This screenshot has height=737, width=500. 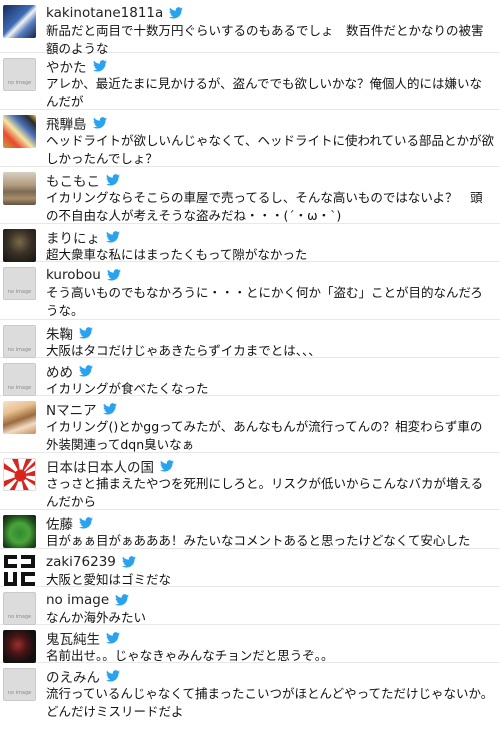 What do you see at coordinates (100, 466) in the screenshot?
I see `user-name: 日本は日本人の国` at bounding box center [100, 466].